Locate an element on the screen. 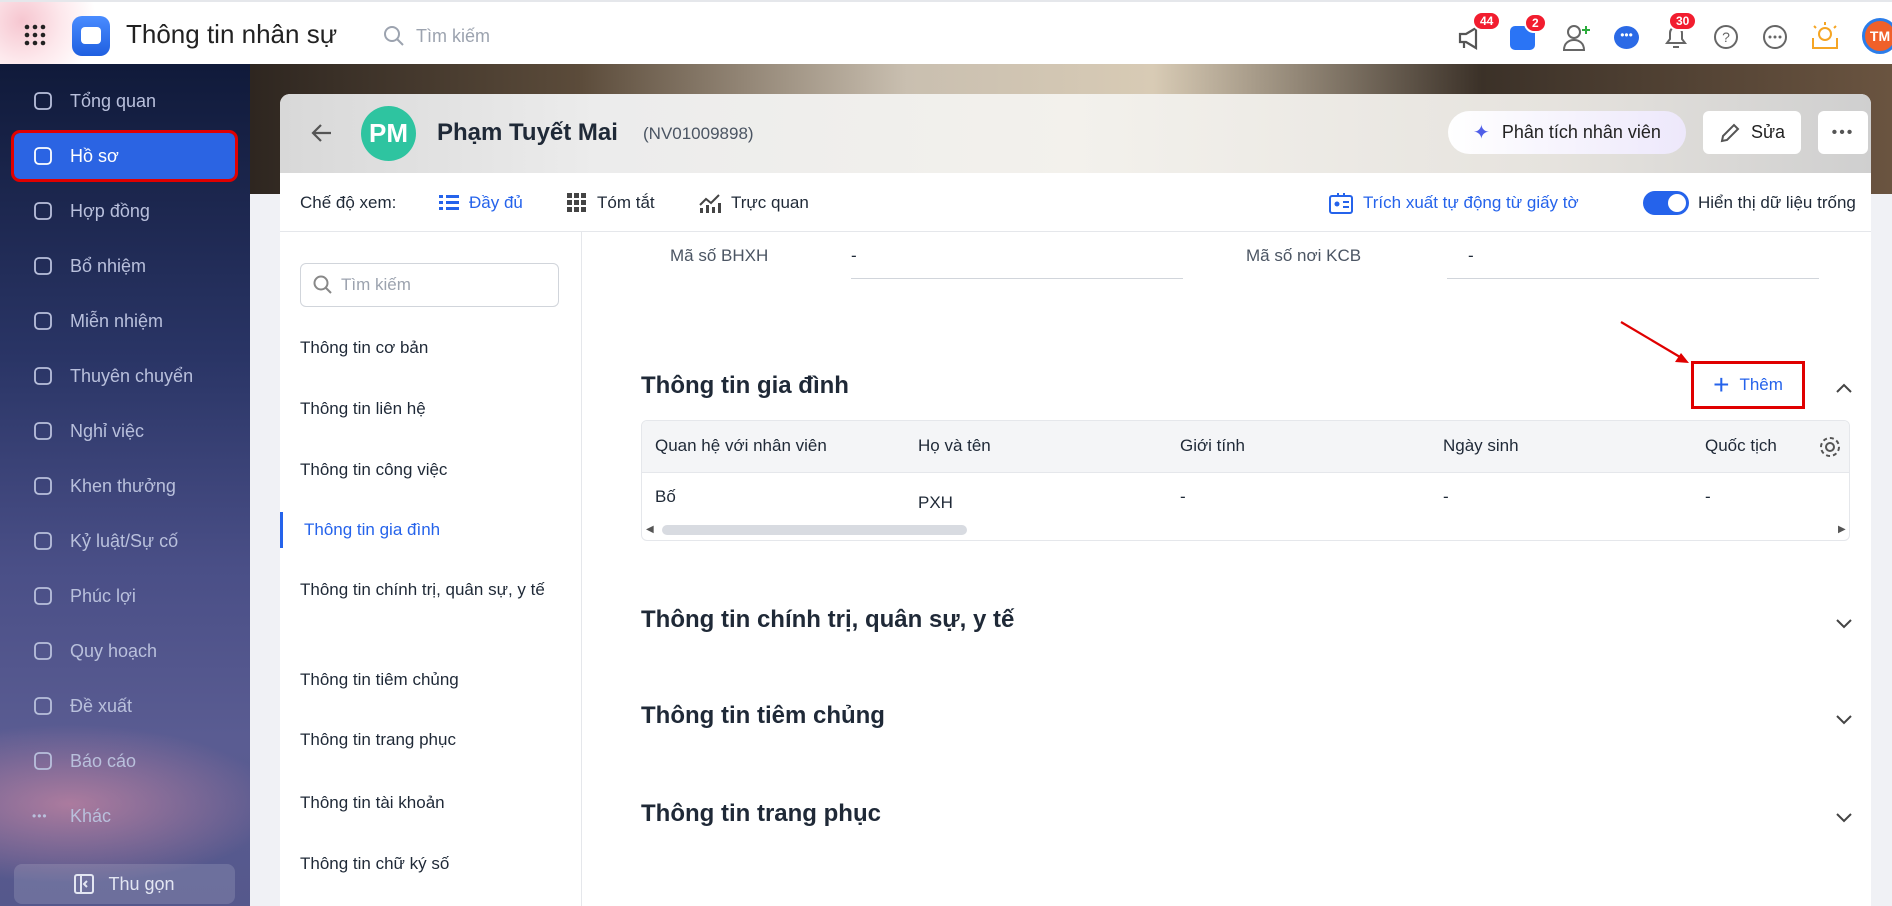  column-settings-icon is located at coordinates (1830, 447).